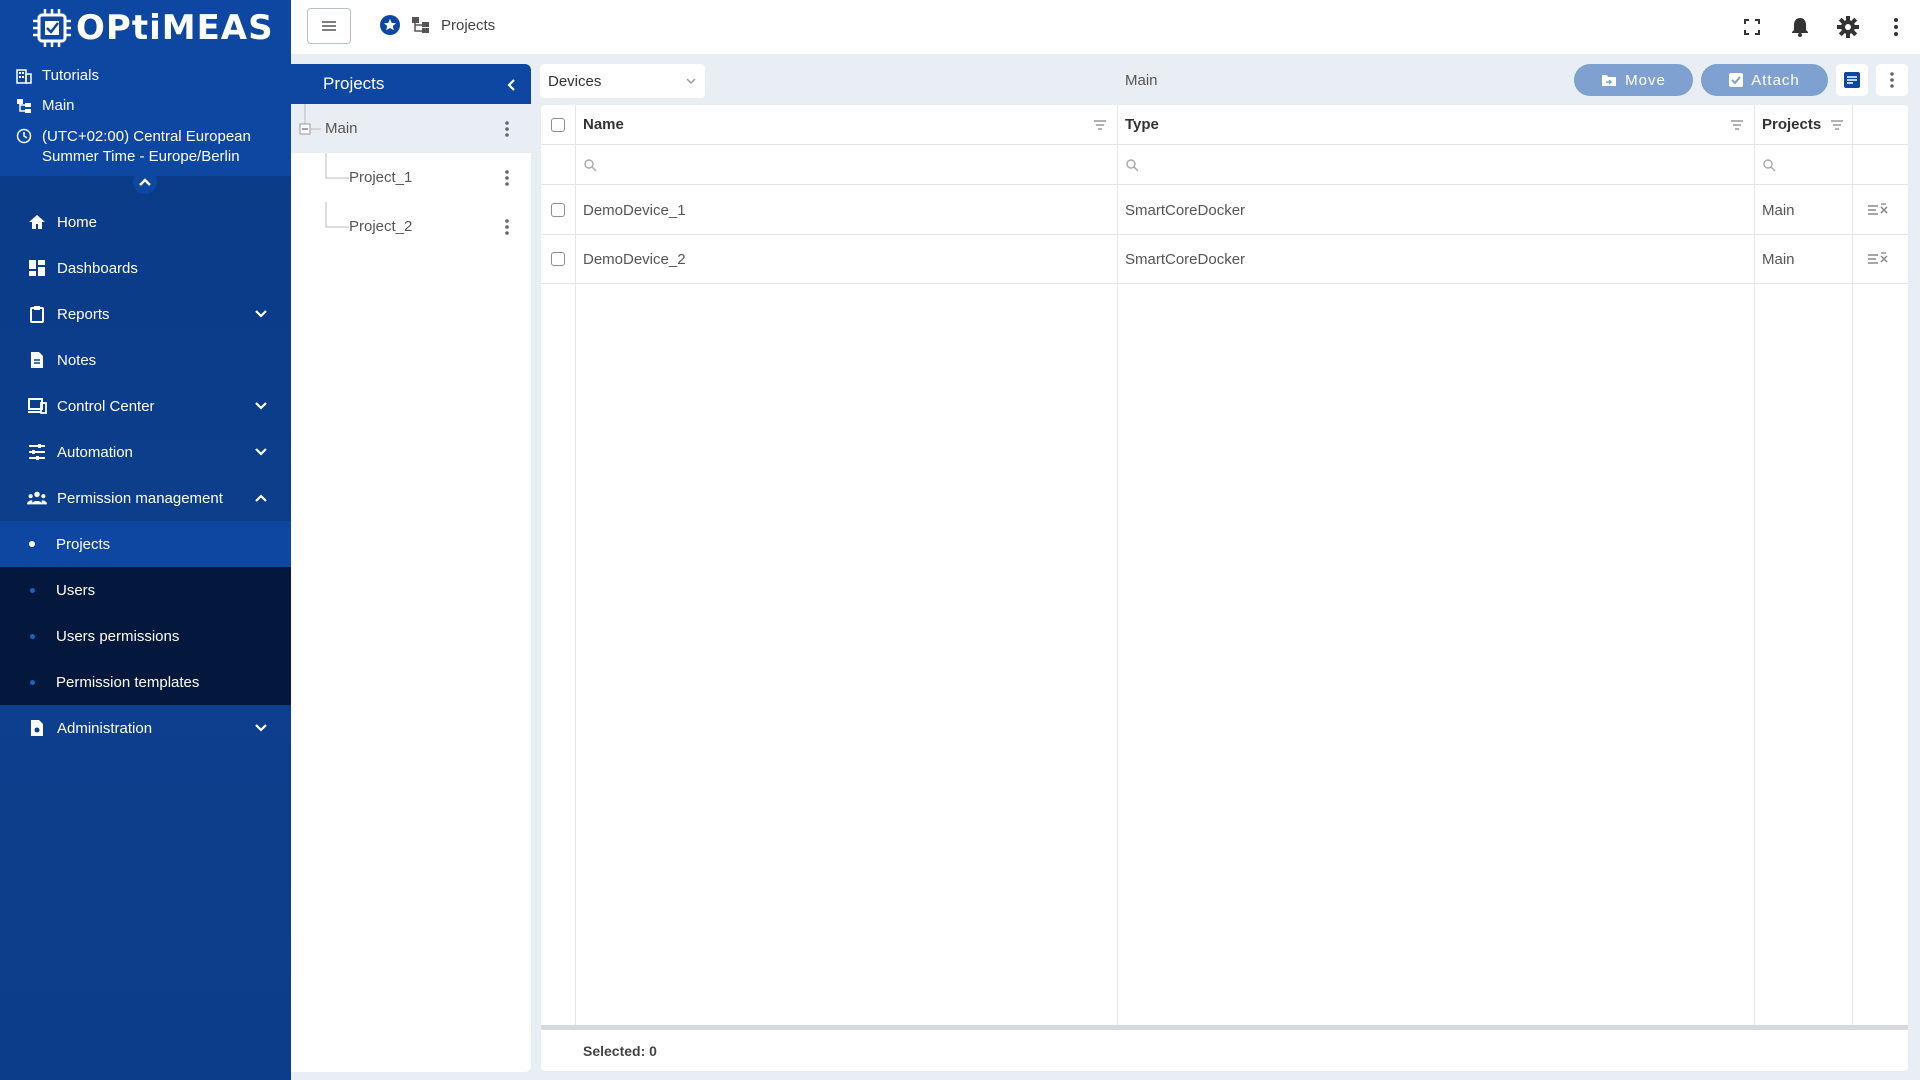 The height and width of the screenshot is (1080, 1920). I want to click on table-row: DemoDevice_2 SmartCoreDocker Main, so click(1224, 259).